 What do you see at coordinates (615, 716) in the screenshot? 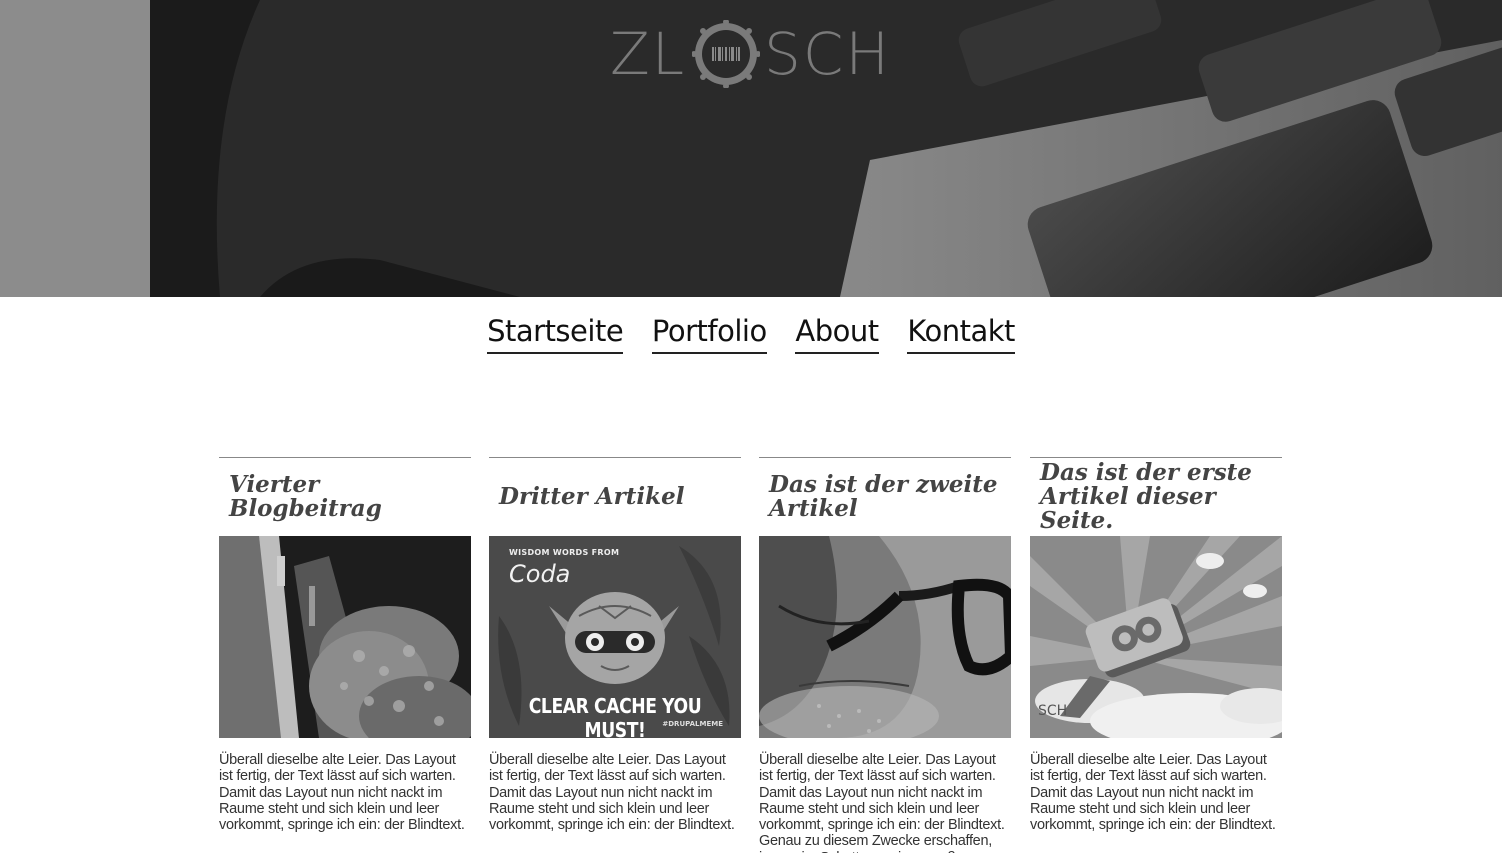
I see `meme-caption-main: CLEAR CACHE YOU MUST!` at bounding box center [615, 716].